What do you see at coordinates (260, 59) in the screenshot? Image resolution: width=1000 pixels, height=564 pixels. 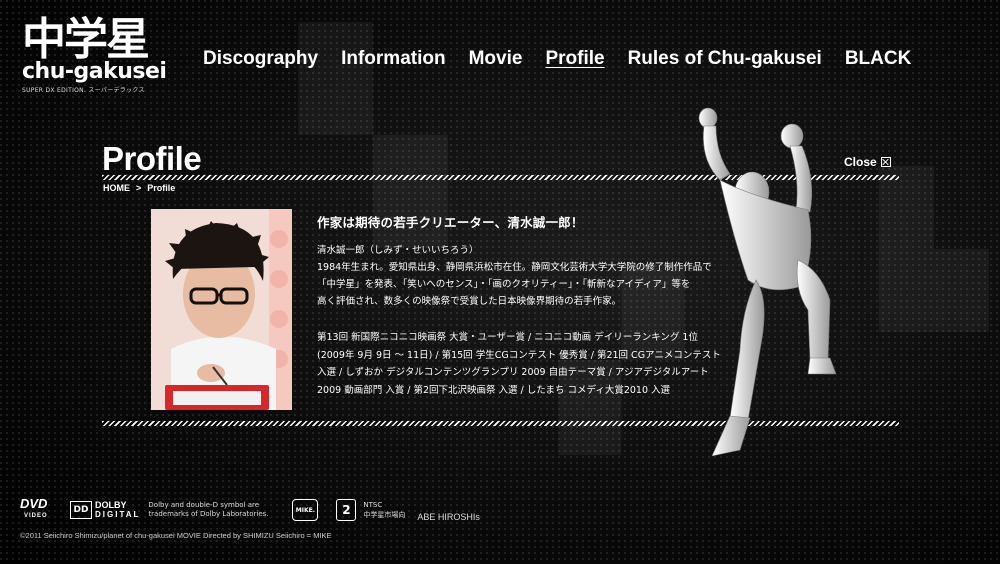 I see `nav-discography: Discography` at bounding box center [260, 59].